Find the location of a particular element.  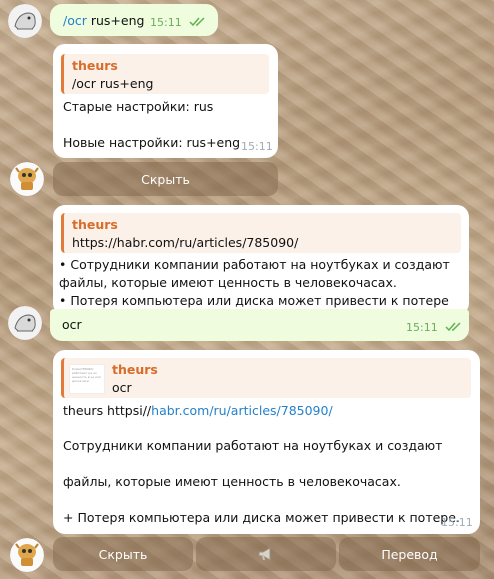

bot-command-link: /ocr is located at coordinates (75, 20).